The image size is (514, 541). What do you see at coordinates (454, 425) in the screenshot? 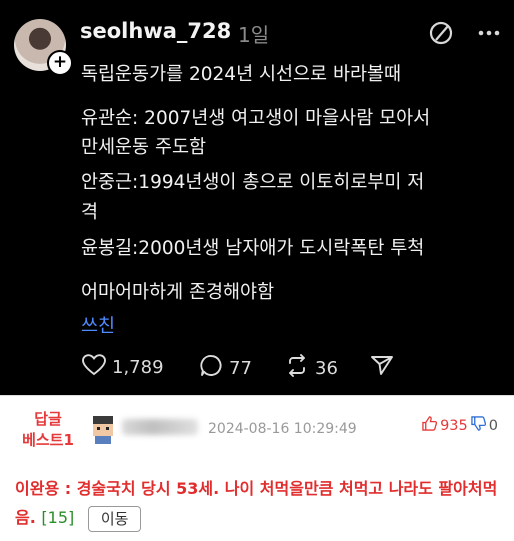
I see `upvote-count: 935` at bounding box center [454, 425].